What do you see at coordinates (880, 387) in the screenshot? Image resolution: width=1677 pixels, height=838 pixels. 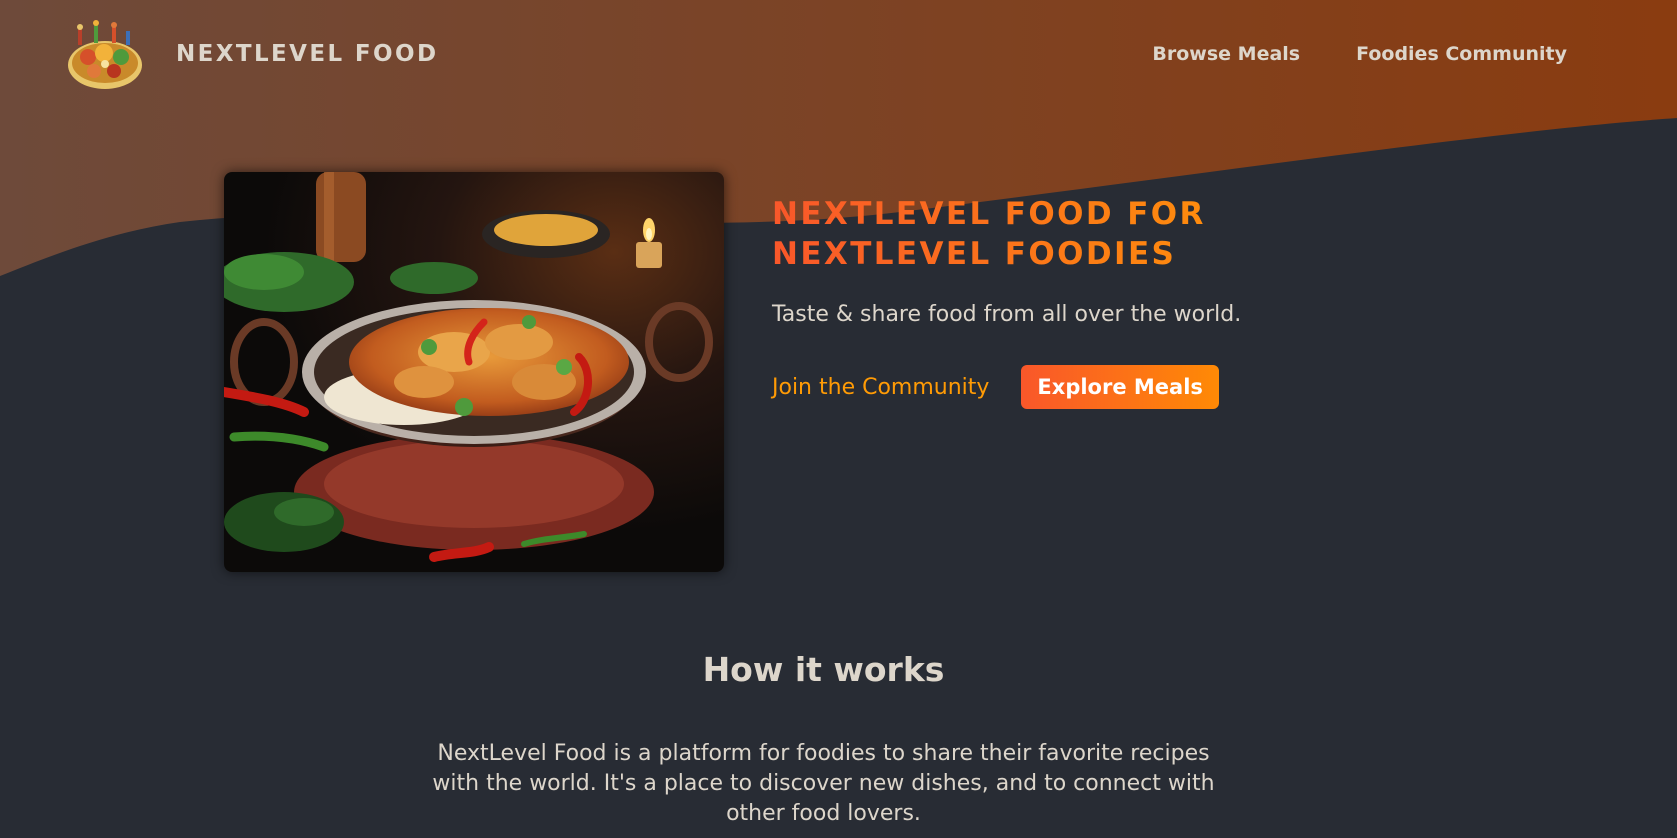 I see `join-community-link: Join the Community` at bounding box center [880, 387].